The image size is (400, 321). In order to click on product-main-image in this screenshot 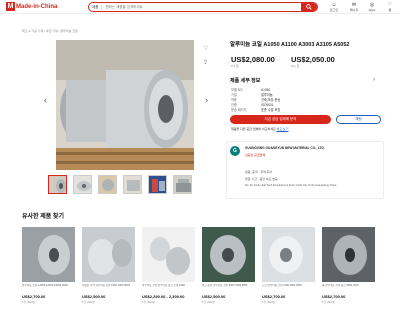, I will do `click(125, 105)`.